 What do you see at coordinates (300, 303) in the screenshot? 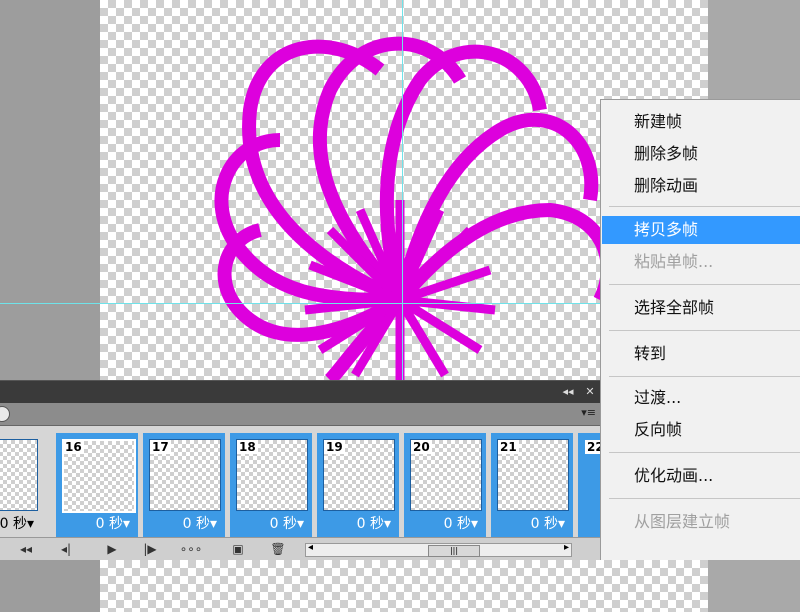
I see `horizontal-guide` at bounding box center [300, 303].